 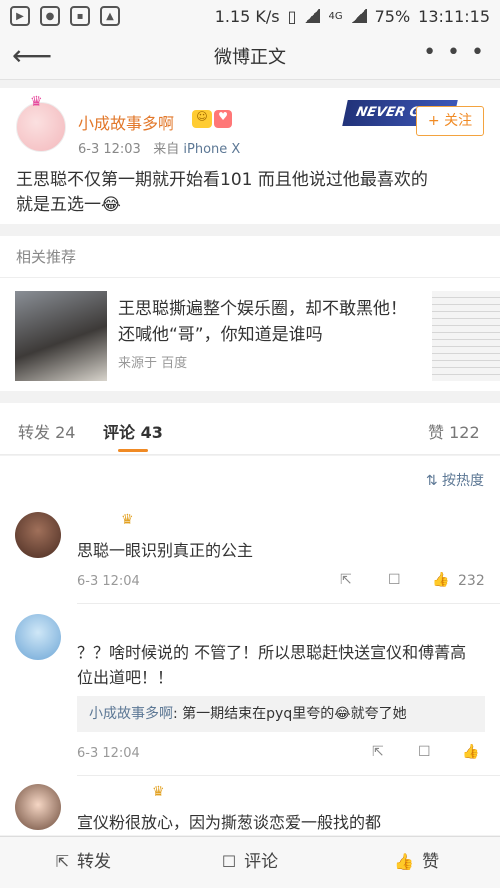 I want to click on comment-text: 宣仪粉很放心，因为撕葱谈恋爱一般找的都, so click(x=229, y=822).